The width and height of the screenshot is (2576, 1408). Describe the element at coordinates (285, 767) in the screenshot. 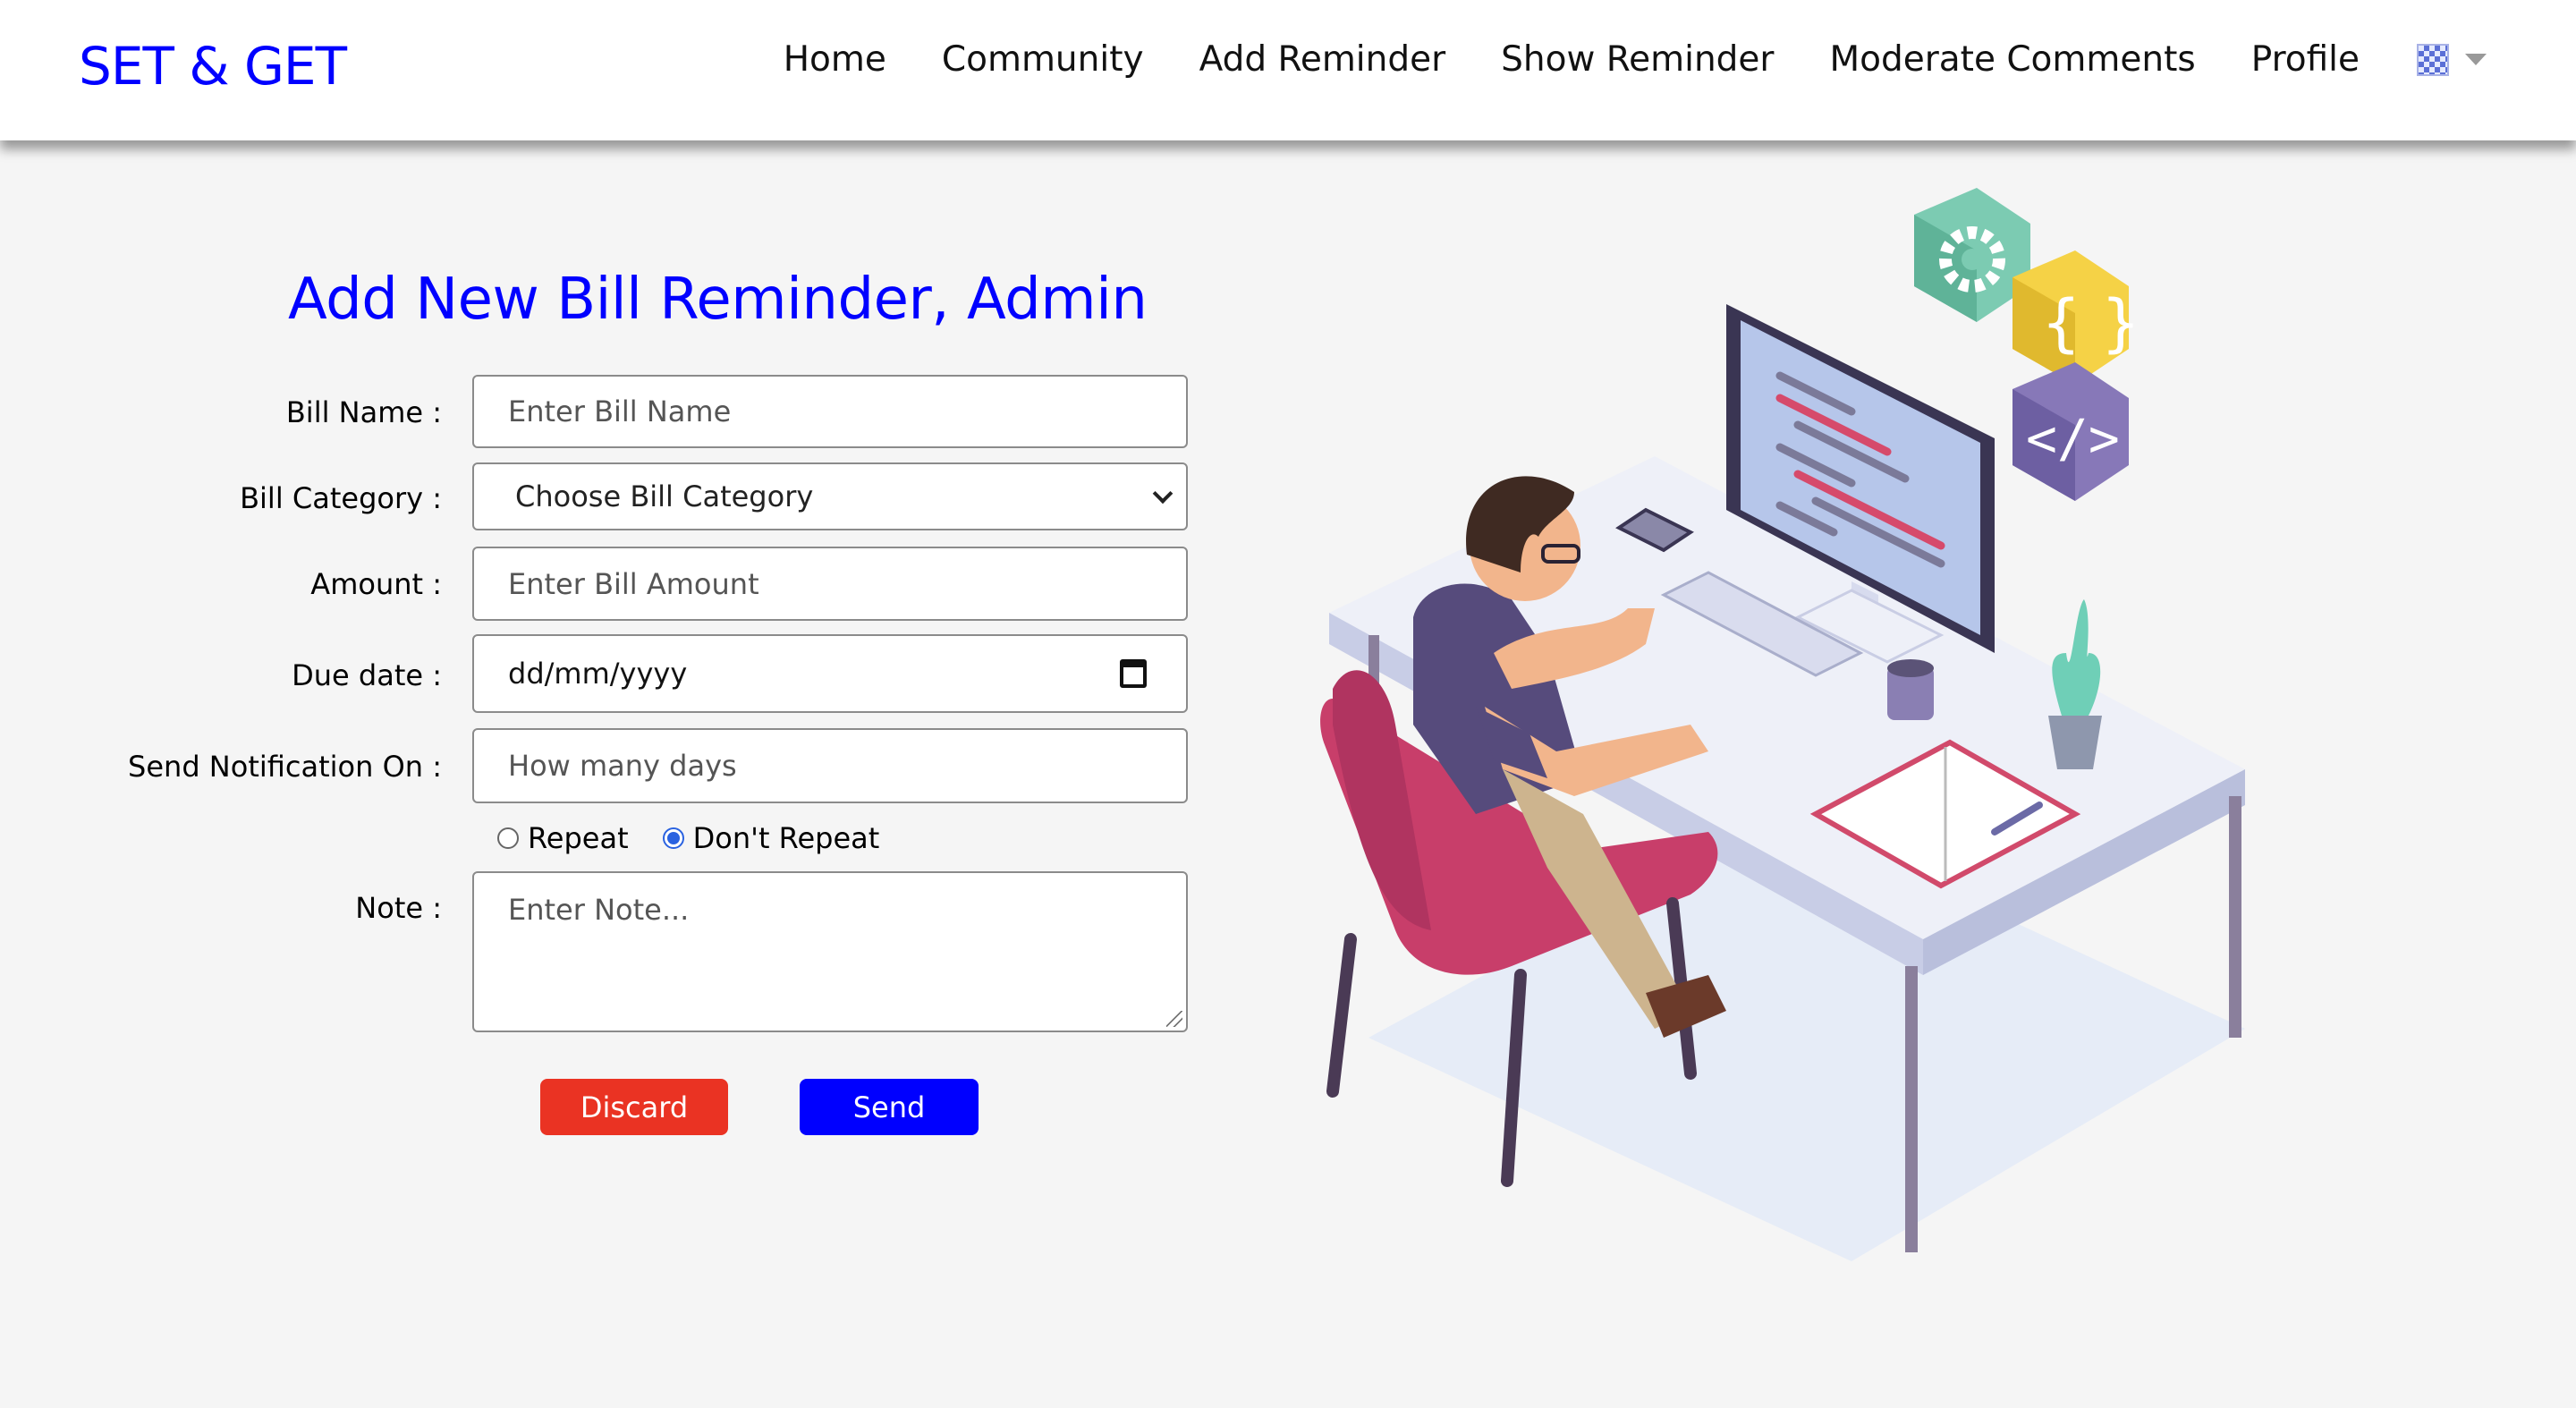

I see `notify-label: Send Notification On :` at that location.